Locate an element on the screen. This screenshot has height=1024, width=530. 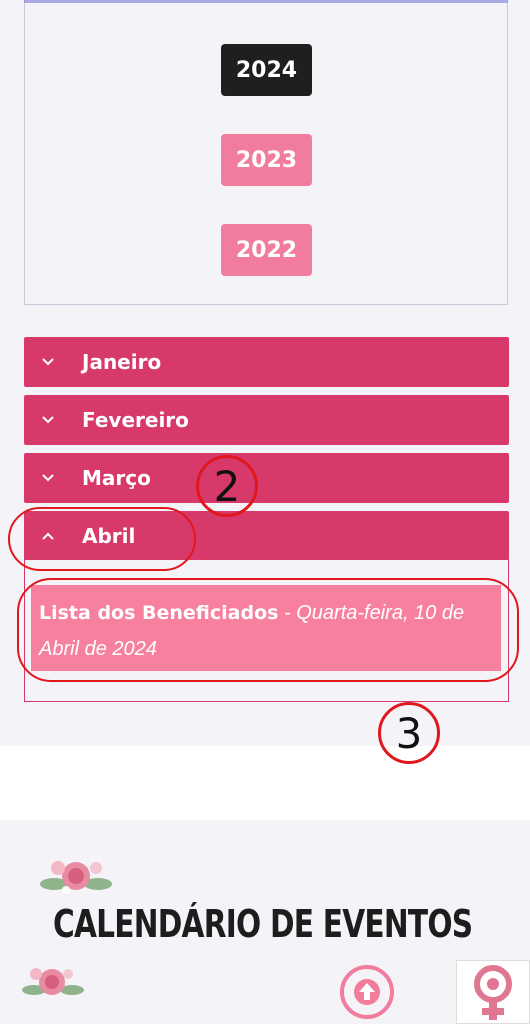
female-symbol-icon is located at coordinates (493, 992).